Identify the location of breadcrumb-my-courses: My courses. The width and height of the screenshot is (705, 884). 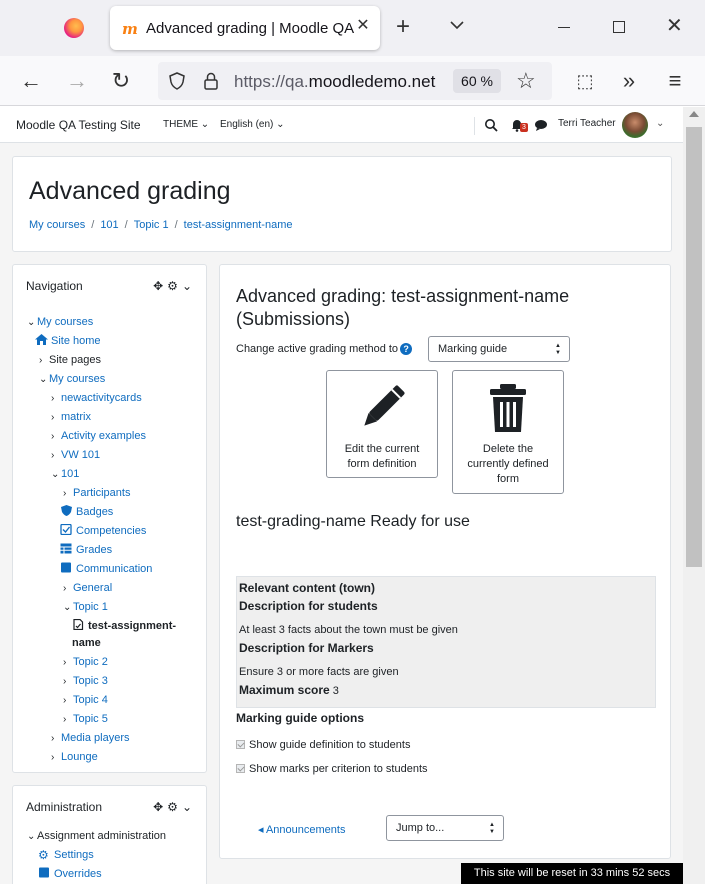
(57, 225).